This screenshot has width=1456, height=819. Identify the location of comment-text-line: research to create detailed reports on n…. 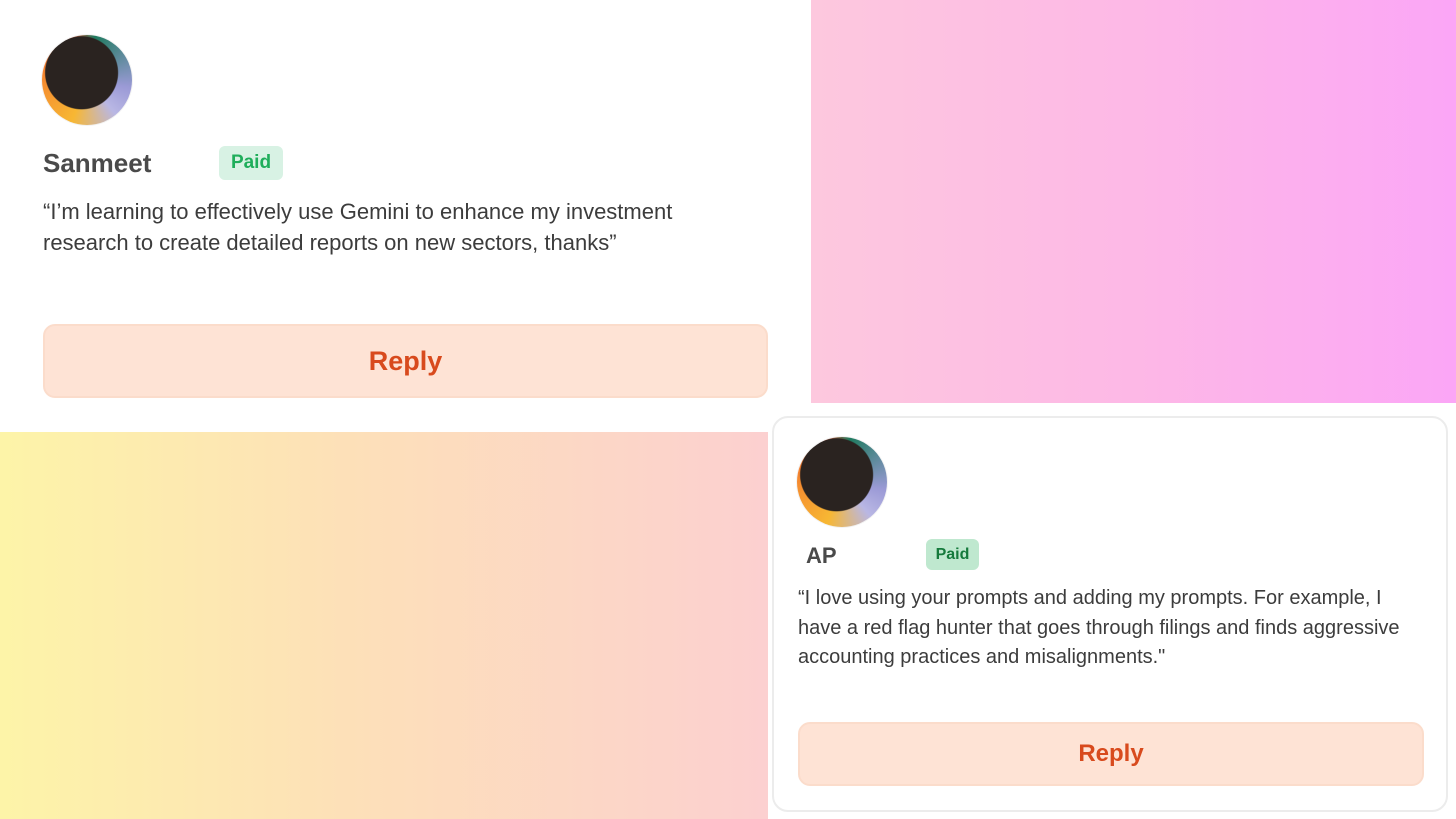
(330, 242).